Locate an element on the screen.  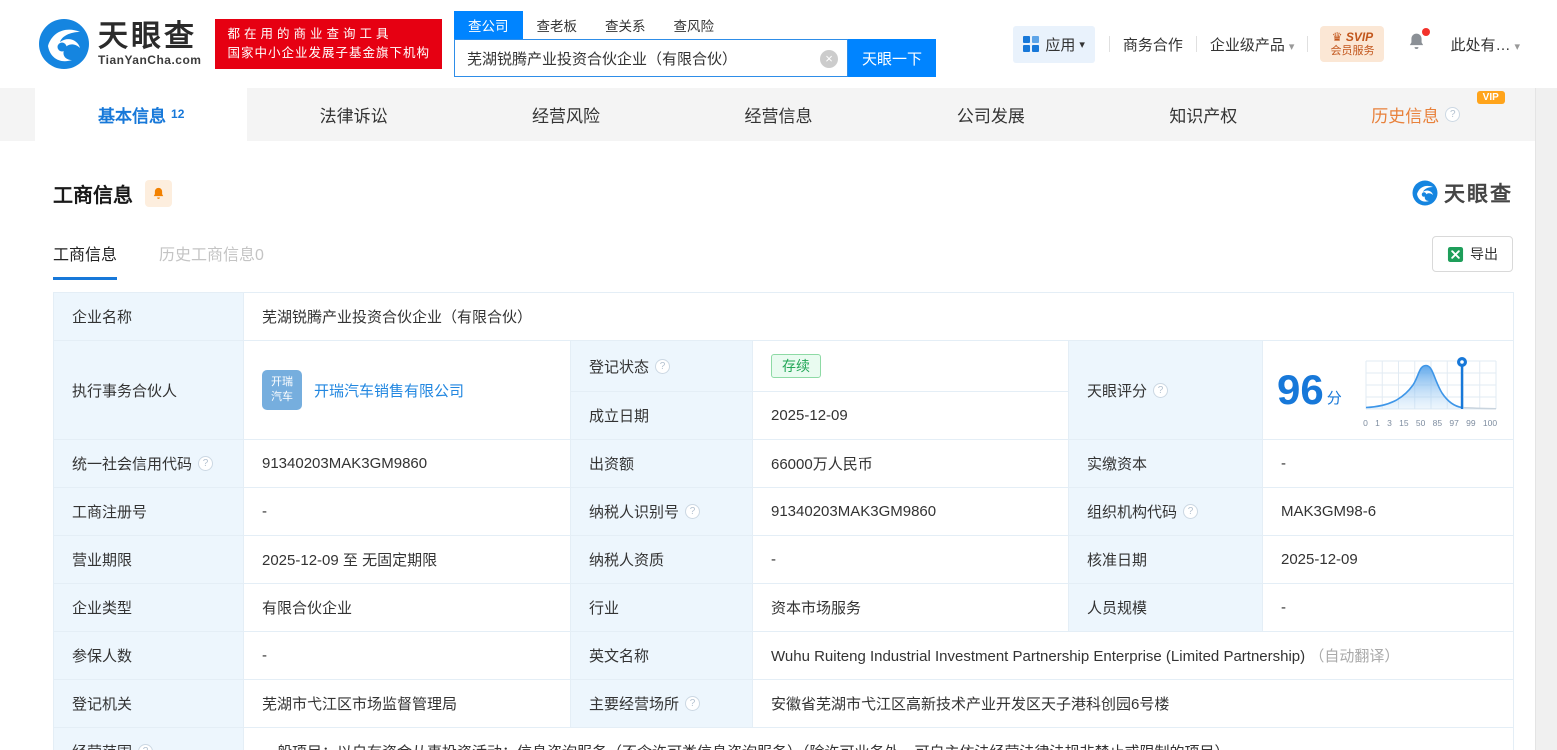
tab-intellectual-property: 知识产权 is located at coordinates (1203, 114).